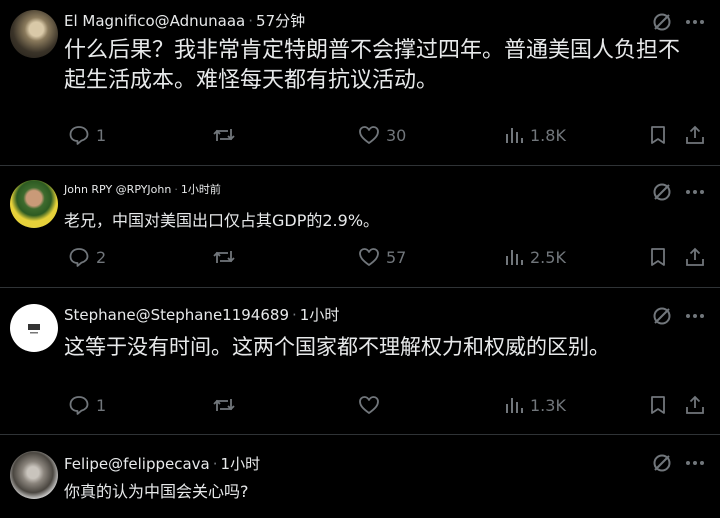 The image size is (720, 518). I want to click on action-bar: 2 57 2.5K, so click(360, 260).